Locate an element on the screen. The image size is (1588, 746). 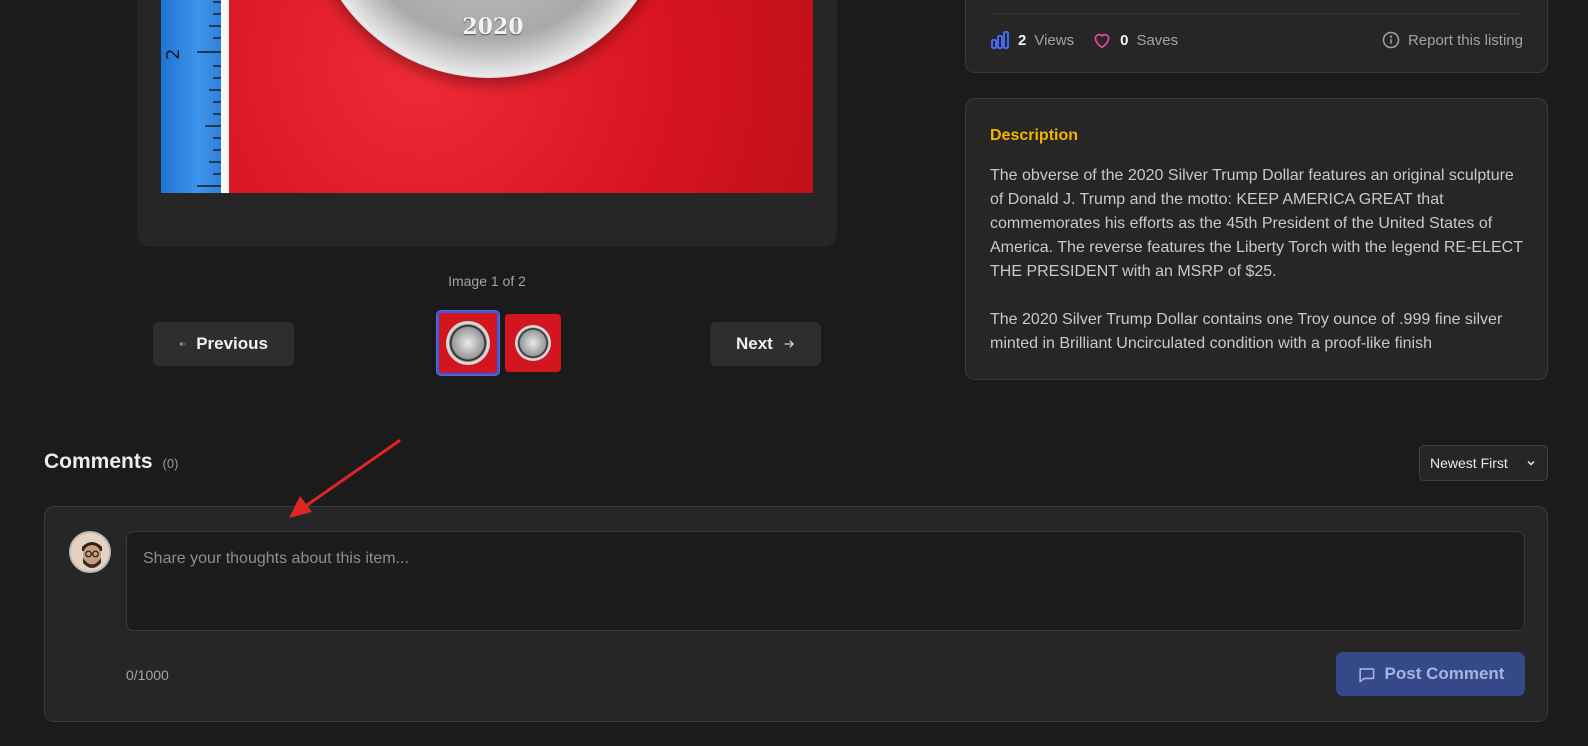
post-comment-button: Post Comment is located at coordinates (1430, 674).